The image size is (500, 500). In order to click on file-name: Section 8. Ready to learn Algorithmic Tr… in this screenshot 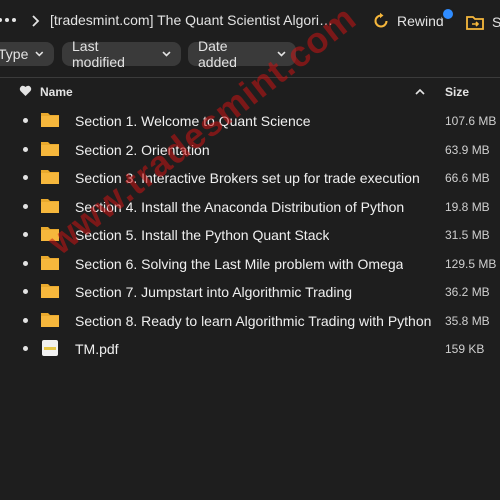, I will do `click(253, 320)`.